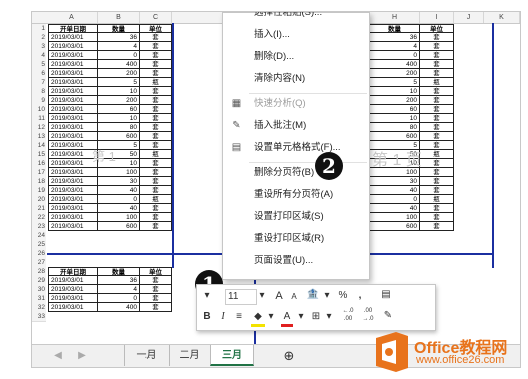  Describe the element at coordinates (119, 55) in the screenshot. I see `table-cell-qty: 0` at that location.